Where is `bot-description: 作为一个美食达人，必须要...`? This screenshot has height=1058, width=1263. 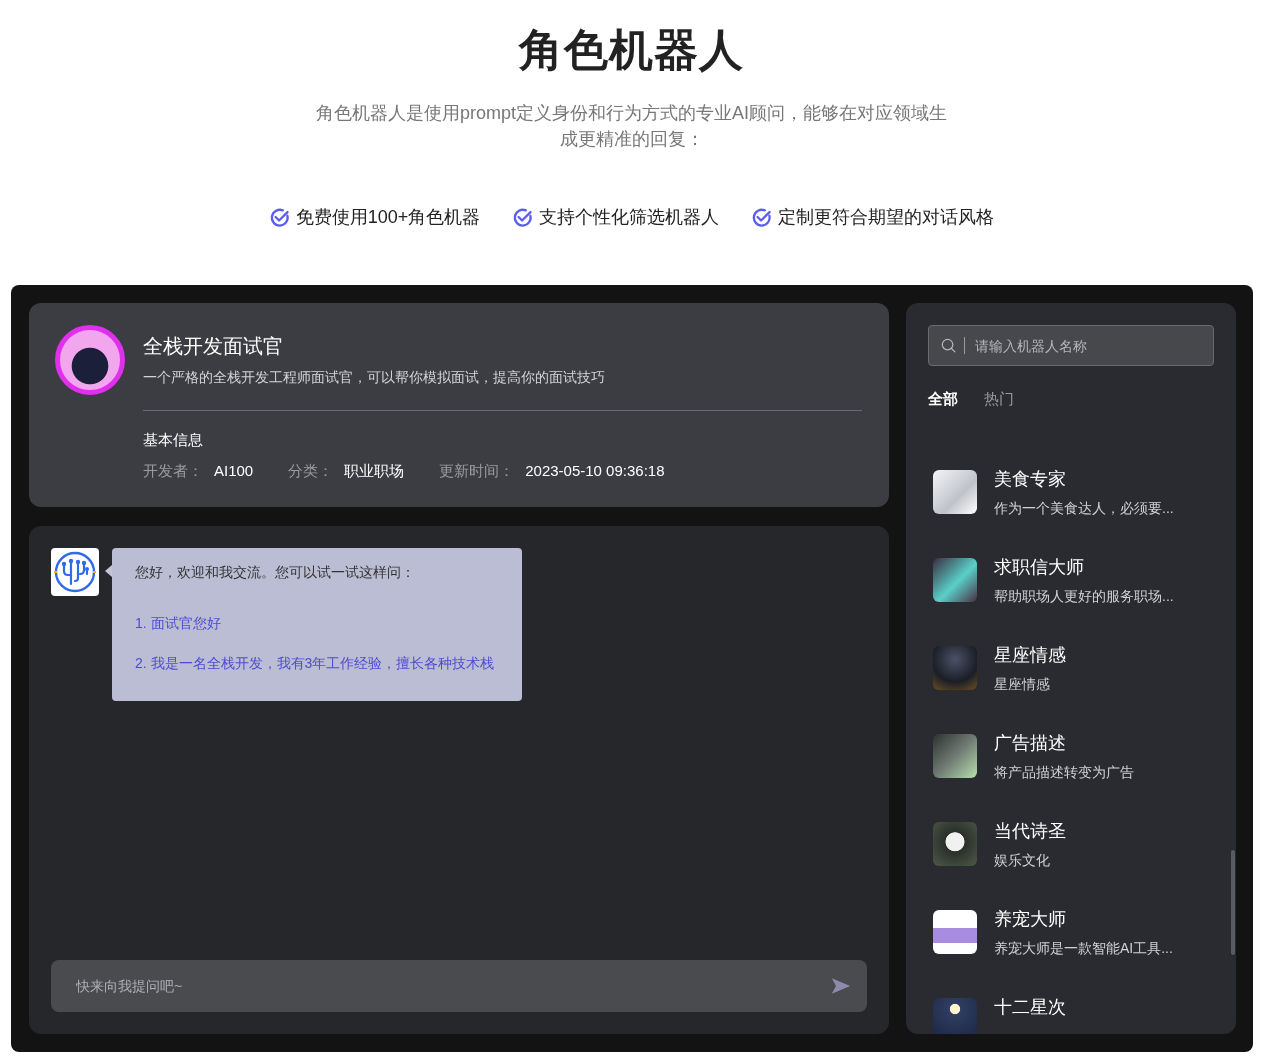
bot-description: 作为一个美食达人，必须要... is located at coordinates (1084, 508).